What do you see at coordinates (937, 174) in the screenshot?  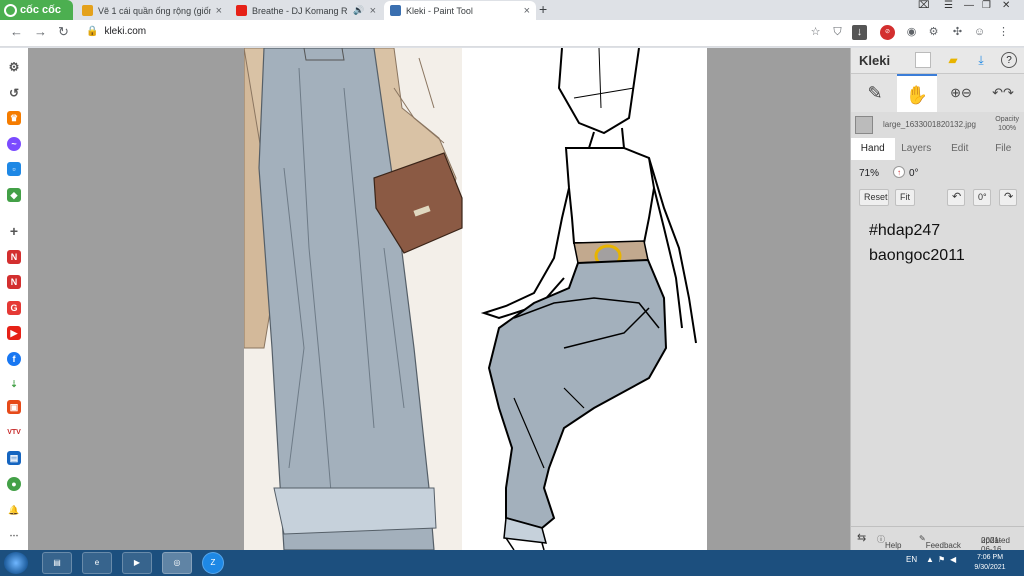 I see `zoom-row: 71% ↑ 0°` at bounding box center [937, 174].